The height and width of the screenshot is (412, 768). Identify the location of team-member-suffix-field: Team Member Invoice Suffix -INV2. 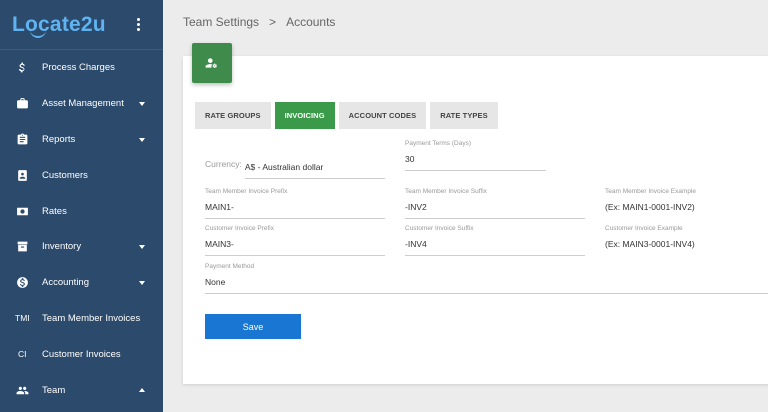
(495, 203).